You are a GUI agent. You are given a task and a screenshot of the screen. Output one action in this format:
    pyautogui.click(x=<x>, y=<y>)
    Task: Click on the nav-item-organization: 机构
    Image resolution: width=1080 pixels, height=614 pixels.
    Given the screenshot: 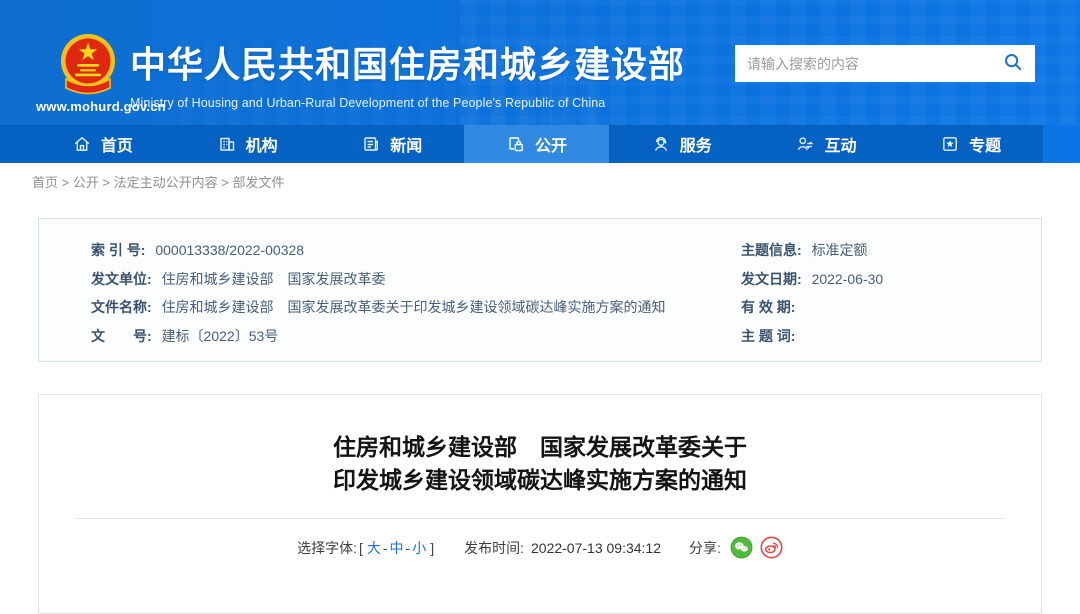 What is the action you would take?
    pyautogui.click(x=247, y=144)
    